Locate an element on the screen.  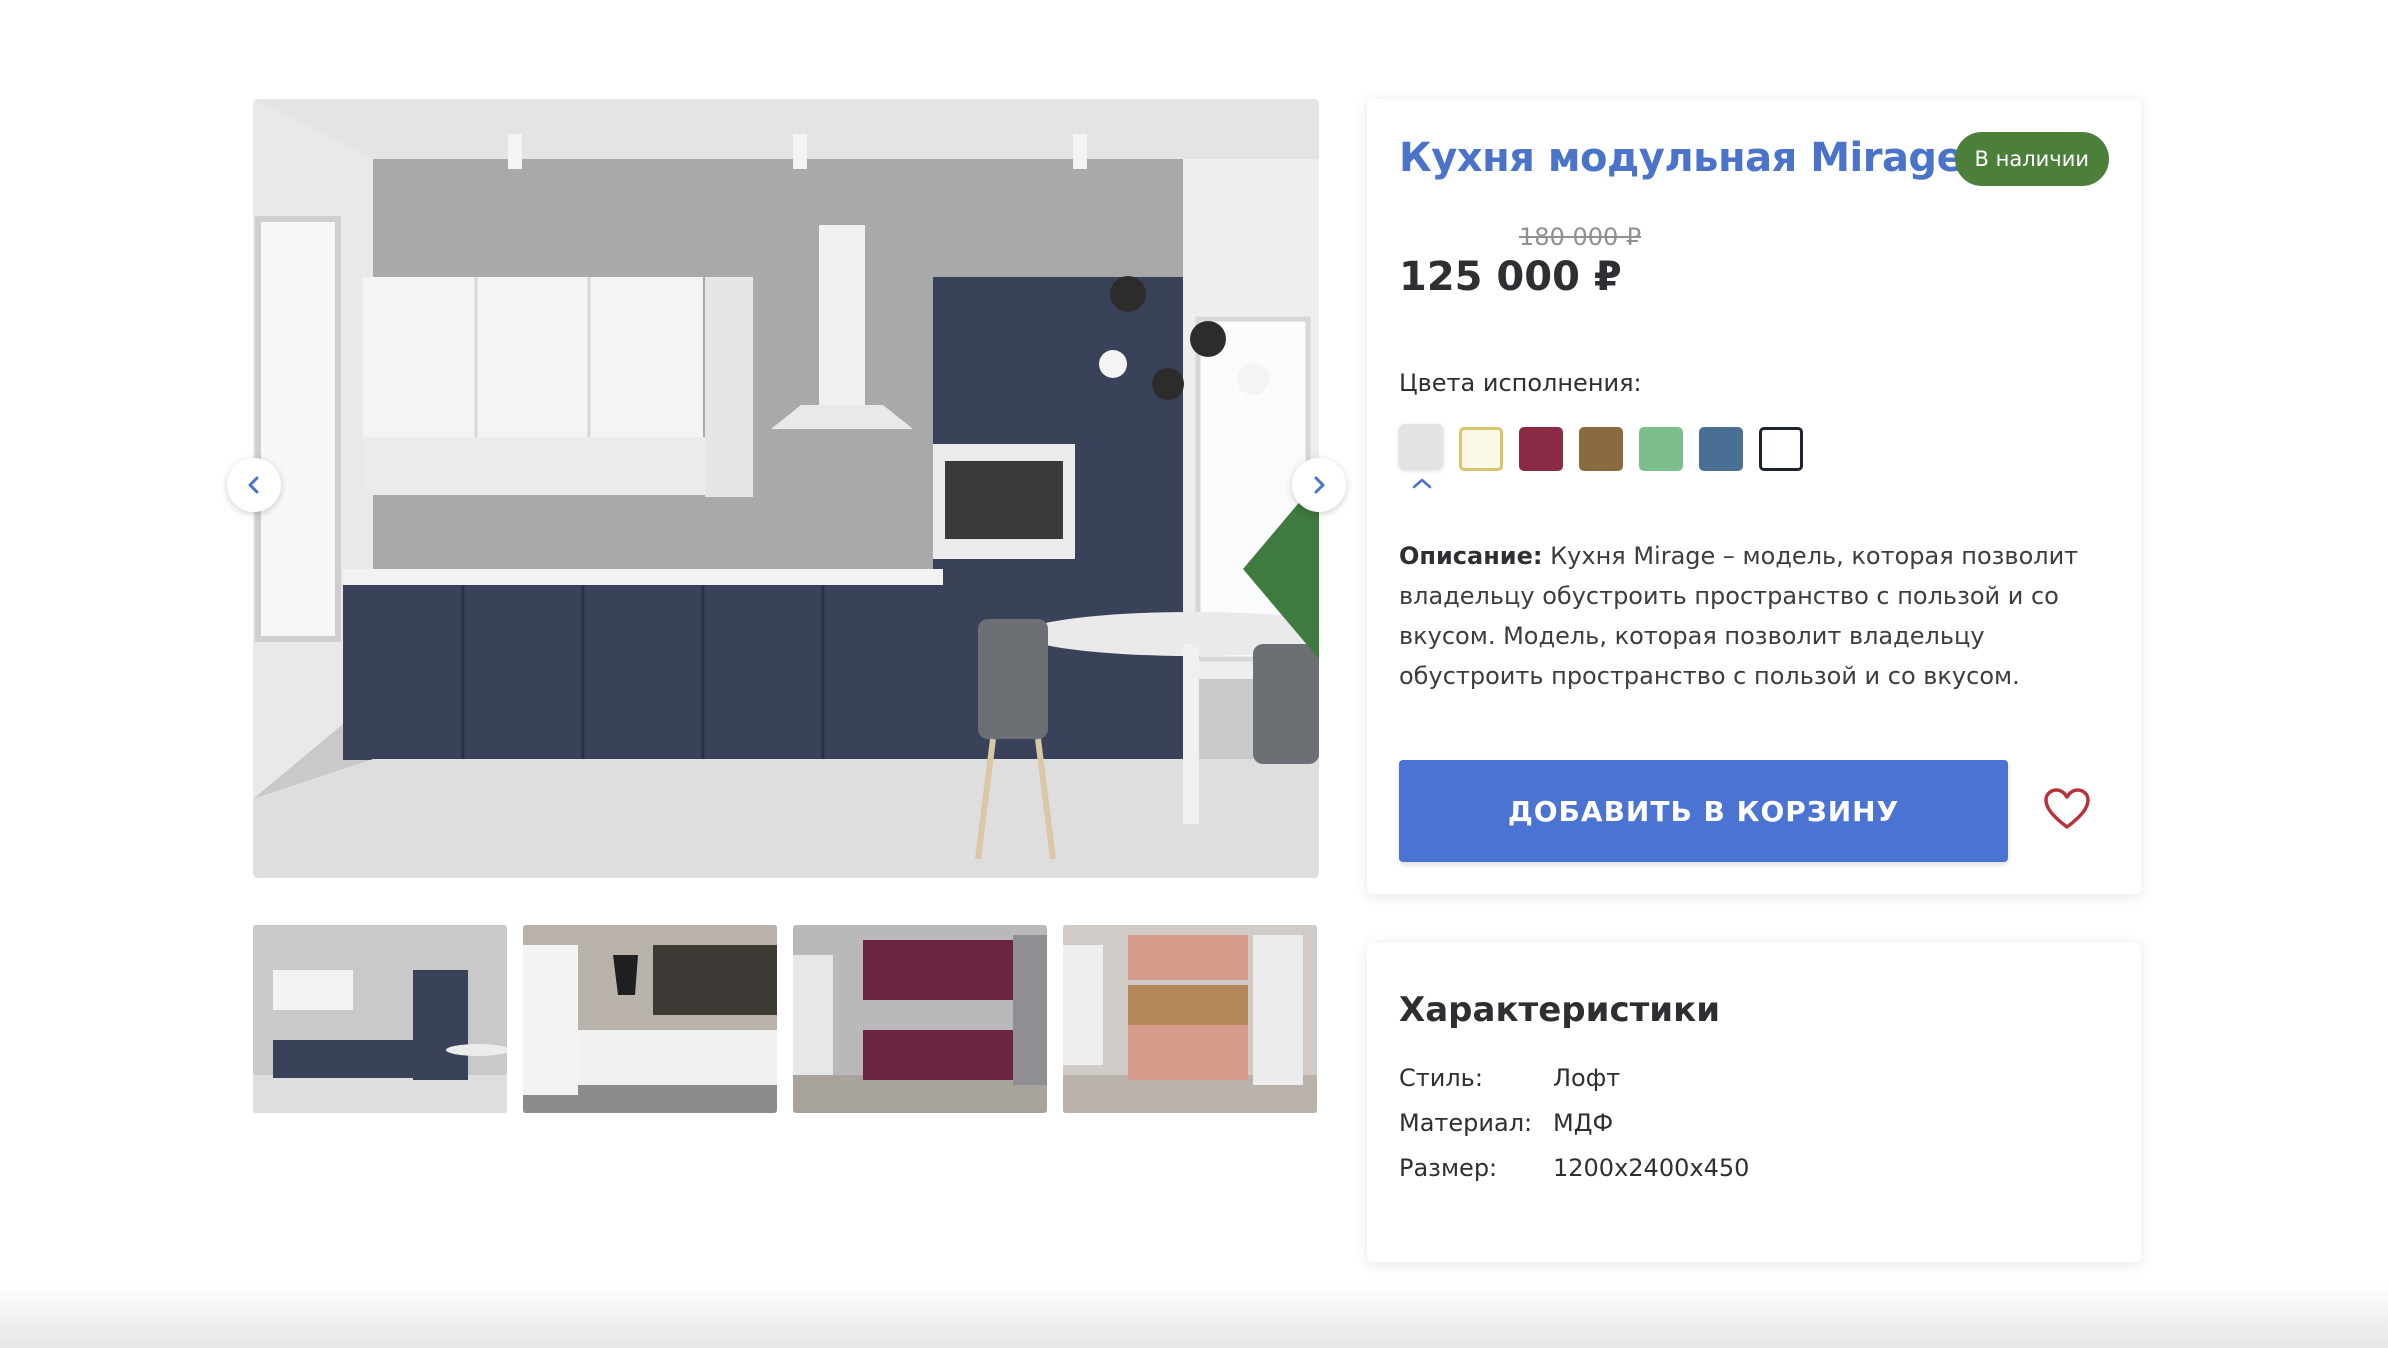
specs-title: Характеристики is located at coordinates (1560, 1010).